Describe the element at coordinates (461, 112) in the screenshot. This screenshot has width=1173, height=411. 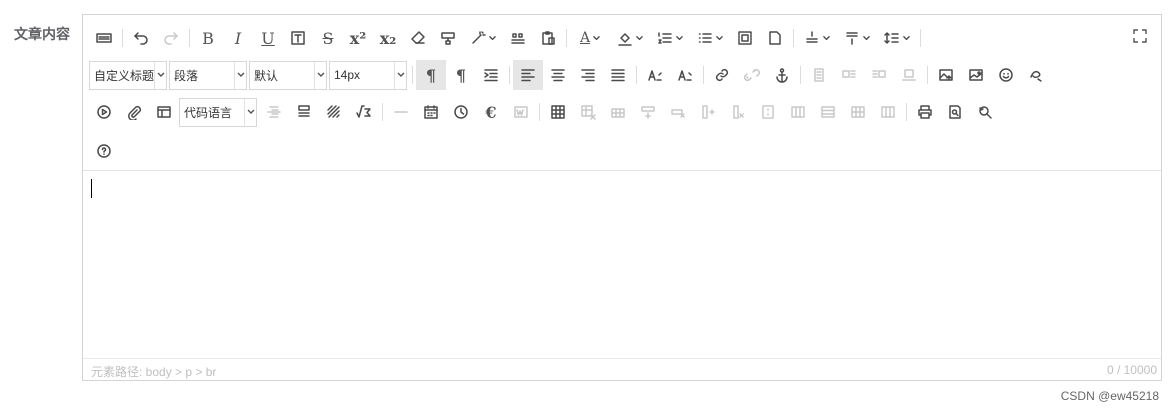
I see `time-button` at that location.